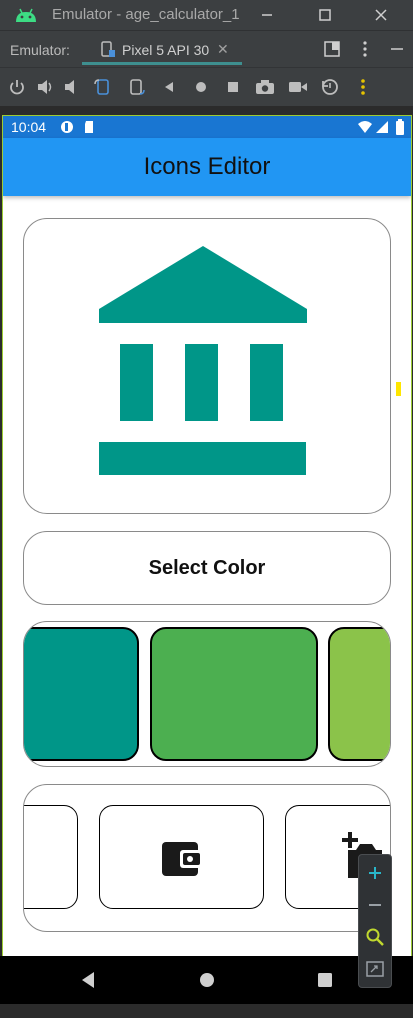 This screenshot has width=413, height=1018. I want to click on close-window-button, so click(381, 15).